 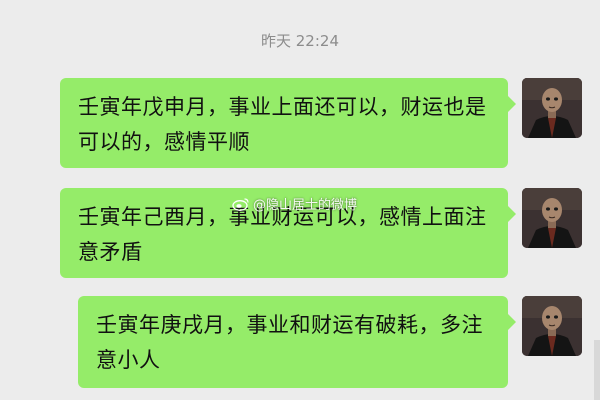 What do you see at coordinates (300, 41) in the screenshot?
I see `message-timestamp: 昨天 22:24` at bounding box center [300, 41].